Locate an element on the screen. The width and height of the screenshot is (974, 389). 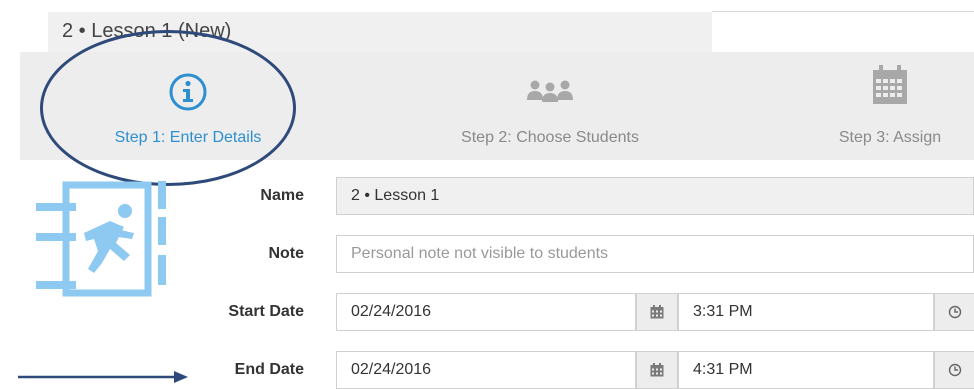
end-time-input: 4:31 PM is located at coordinates (806, 370).